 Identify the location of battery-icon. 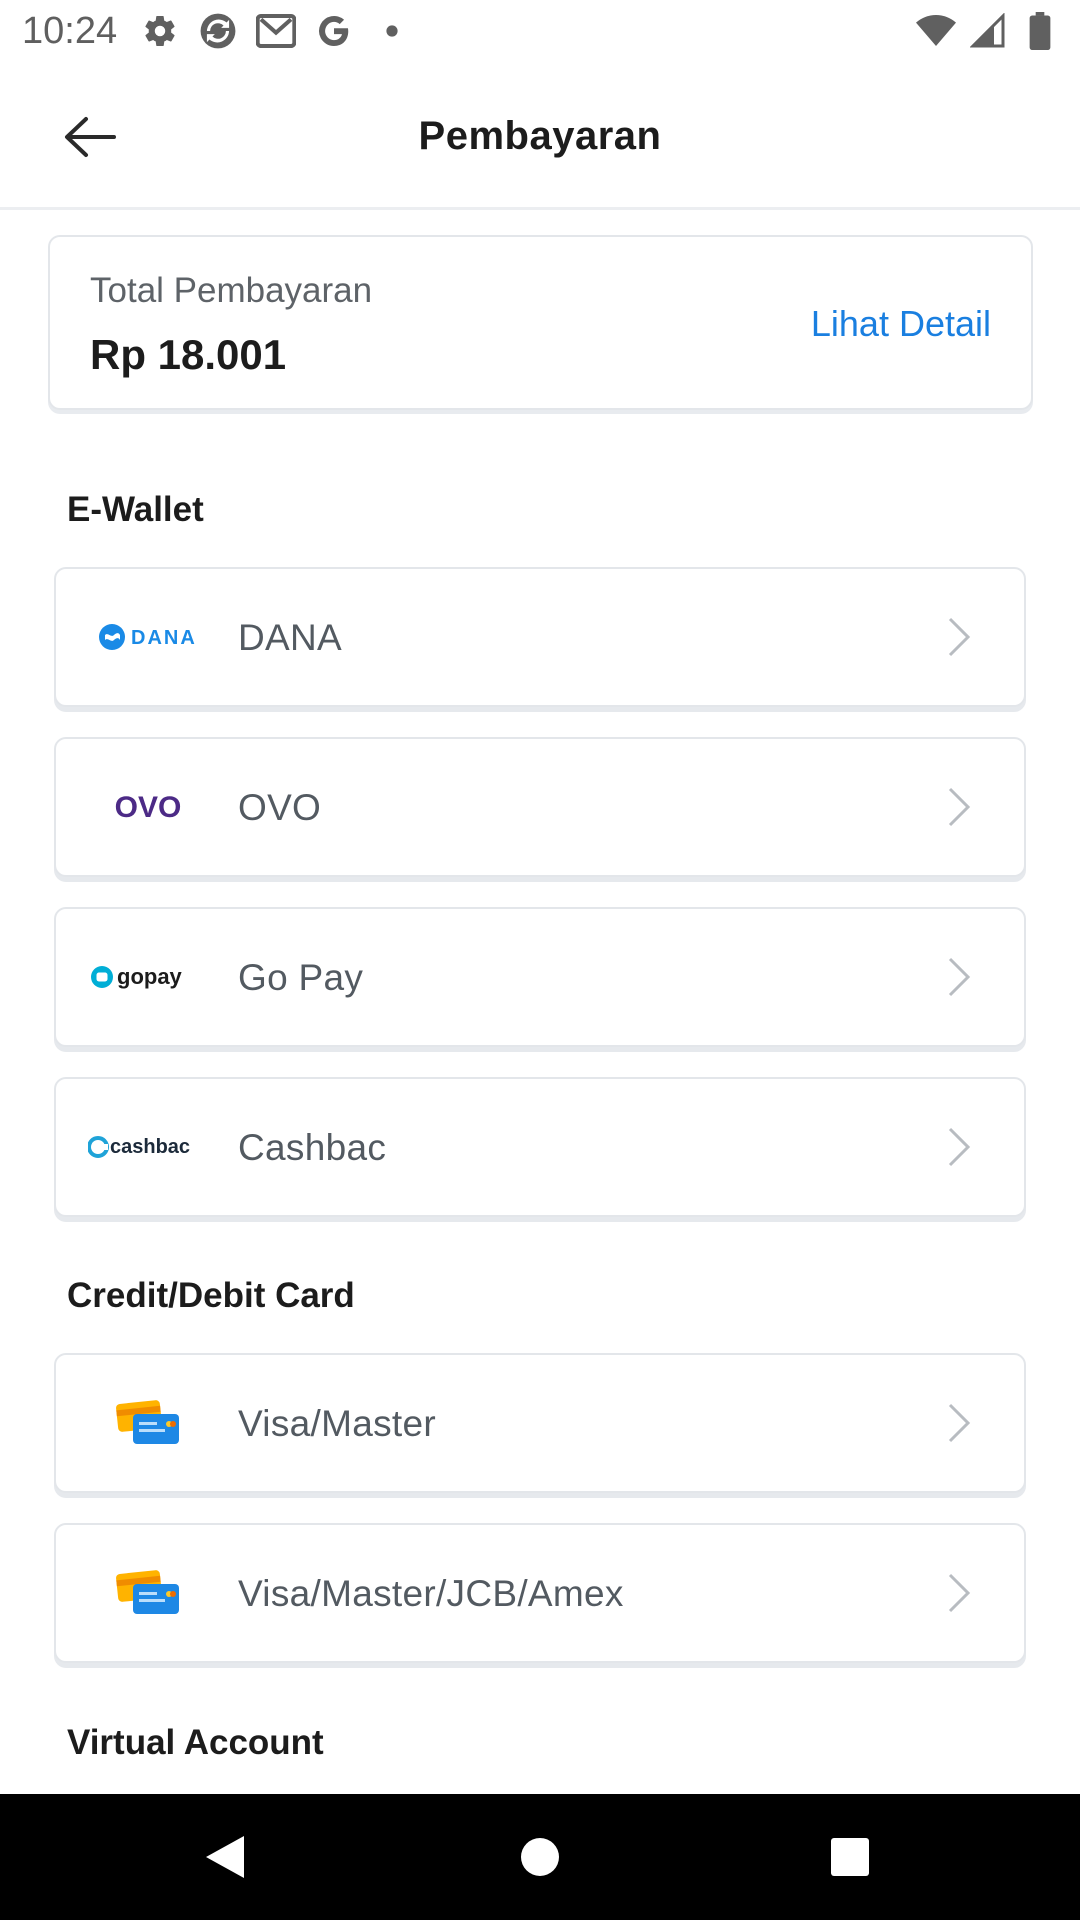
(1040, 31).